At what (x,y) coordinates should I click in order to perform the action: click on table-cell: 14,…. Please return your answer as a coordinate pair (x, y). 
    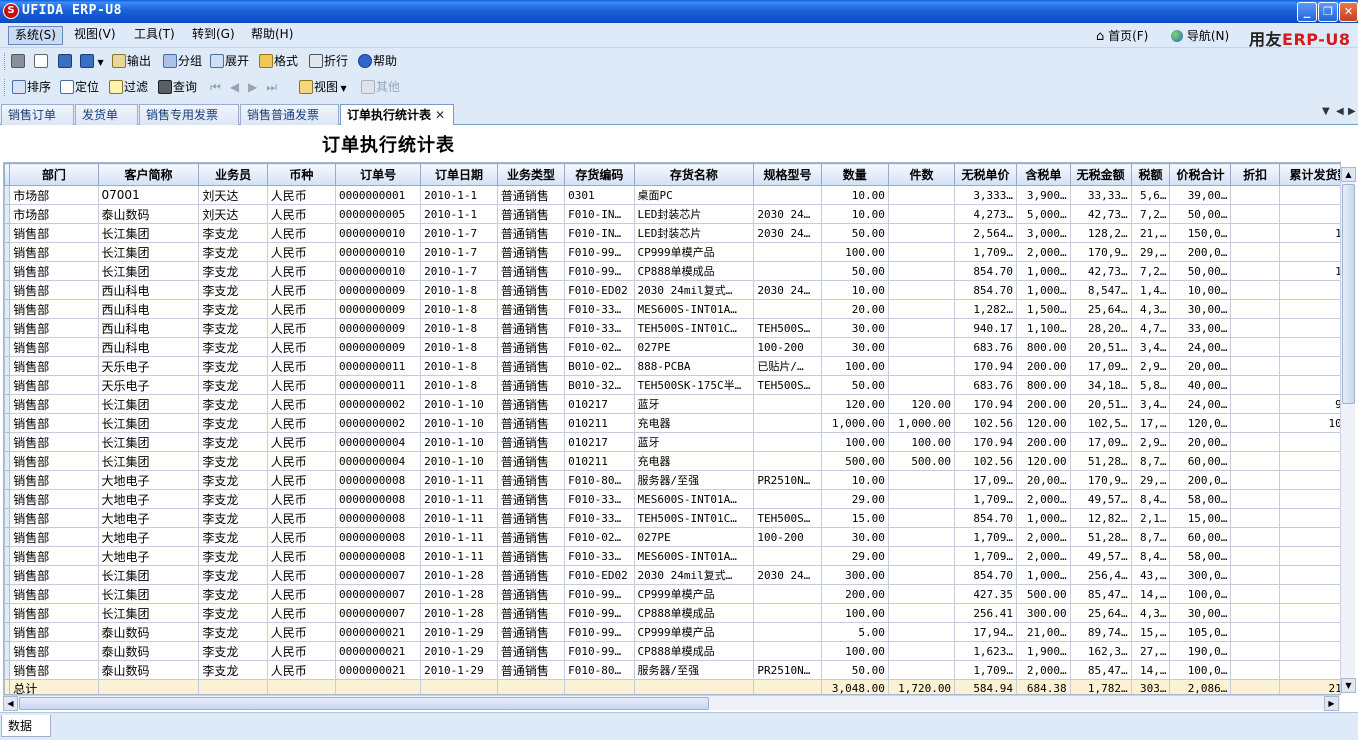
    Looking at the image, I should click on (1150, 670).